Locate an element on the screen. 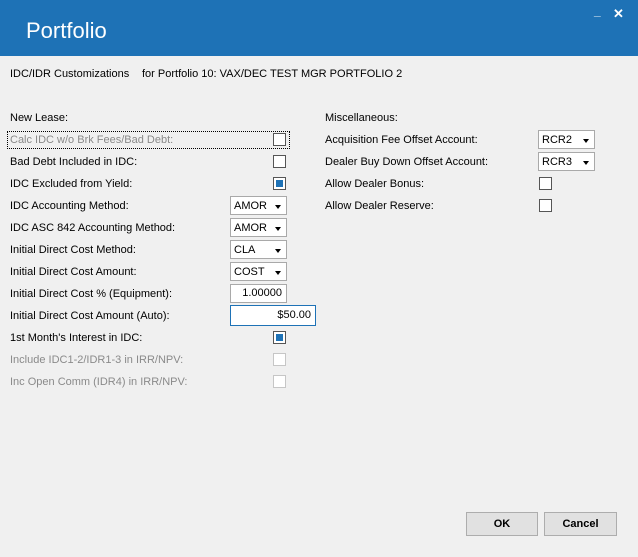 The image size is (638, 557). initial-amount-select: COST is located at coordinates (258, 271).